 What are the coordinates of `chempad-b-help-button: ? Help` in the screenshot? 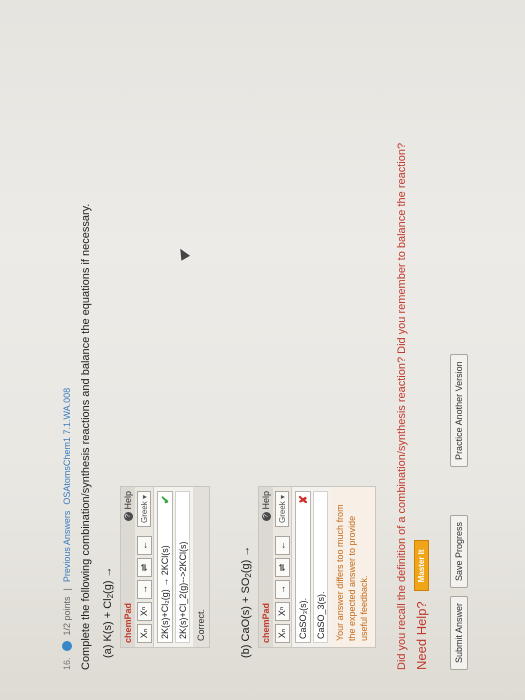 It's located at (266, 506).